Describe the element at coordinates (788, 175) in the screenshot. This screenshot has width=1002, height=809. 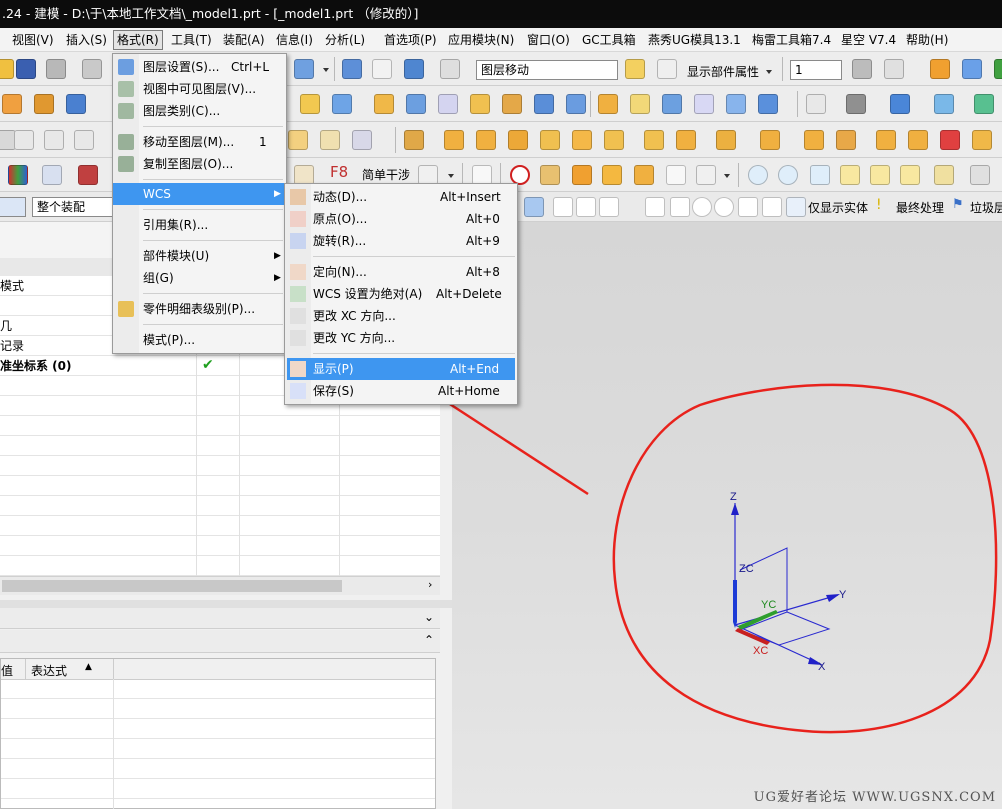
I see `bulb-outline-icon` at that location.